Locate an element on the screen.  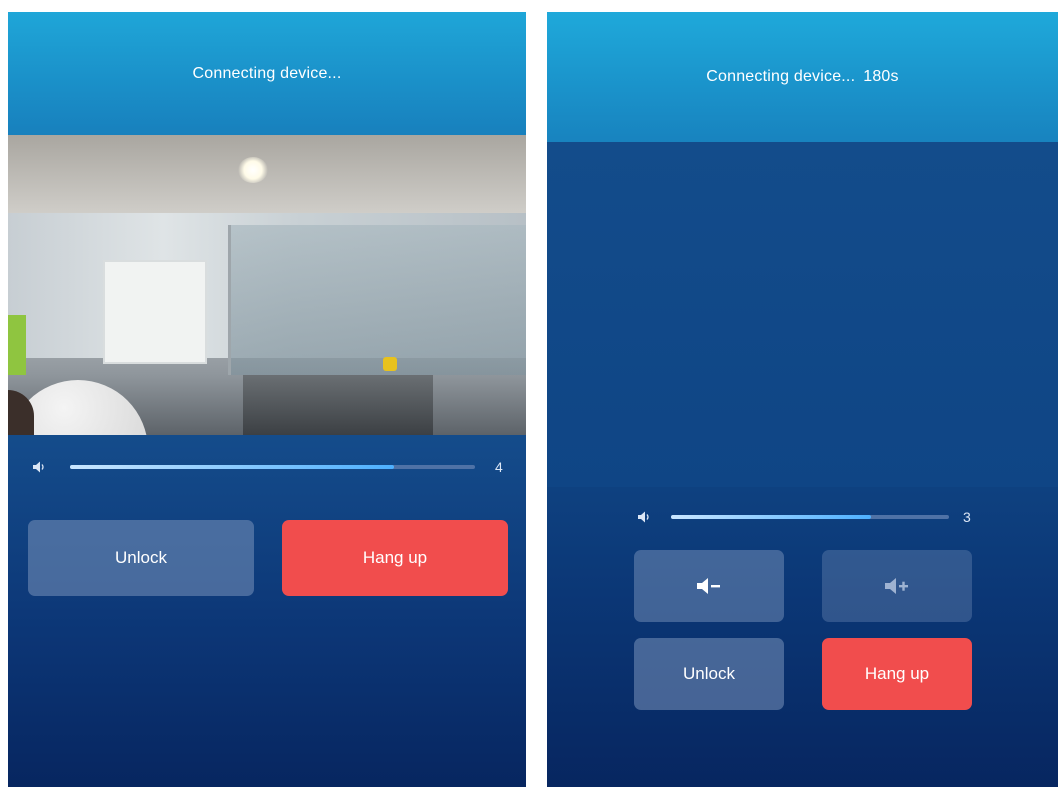
volume-up-icon is located at coordinates (896, 586).